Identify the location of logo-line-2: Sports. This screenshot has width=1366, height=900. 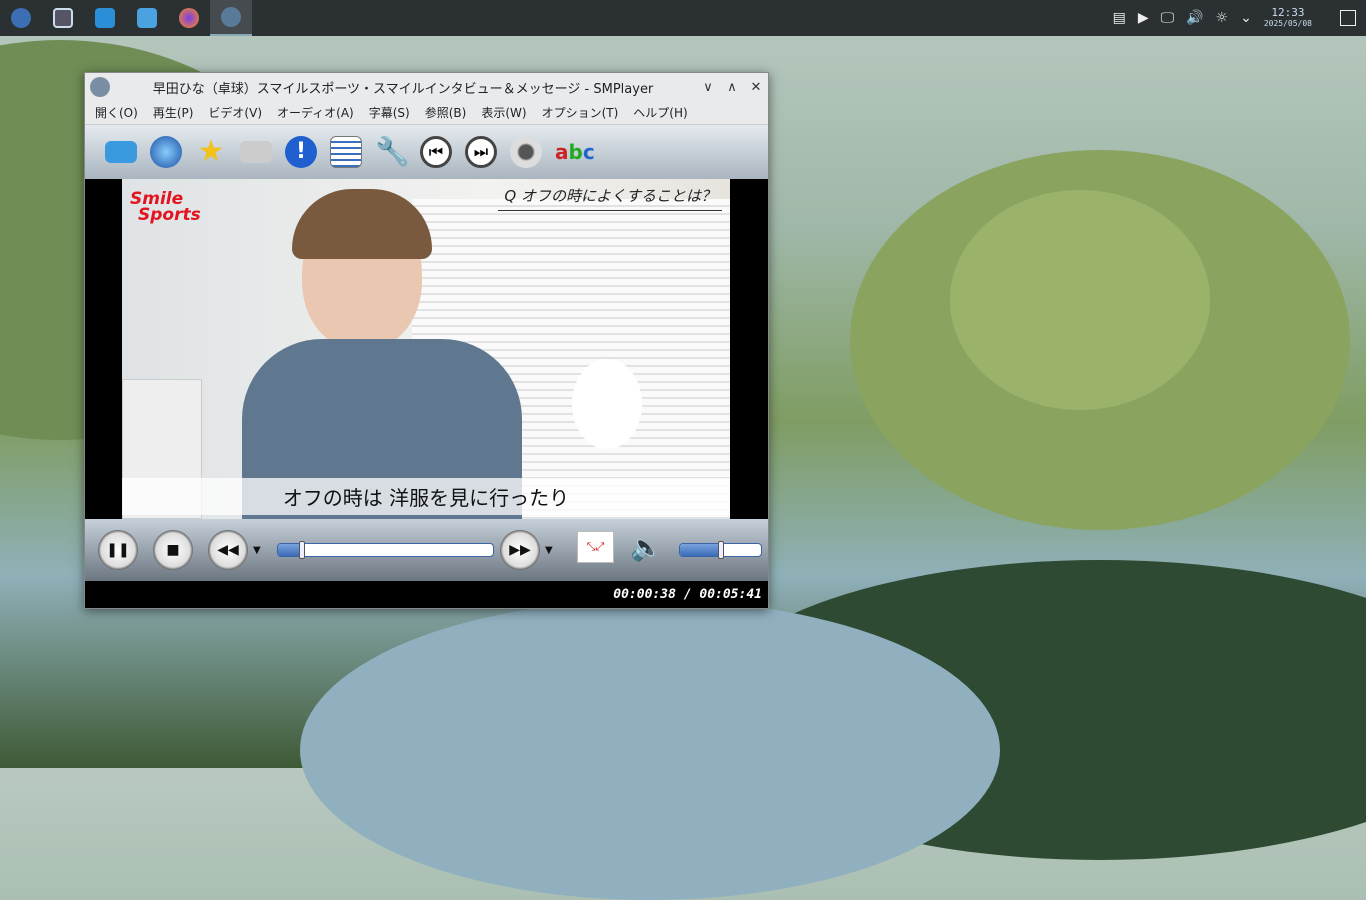
(169, 215).